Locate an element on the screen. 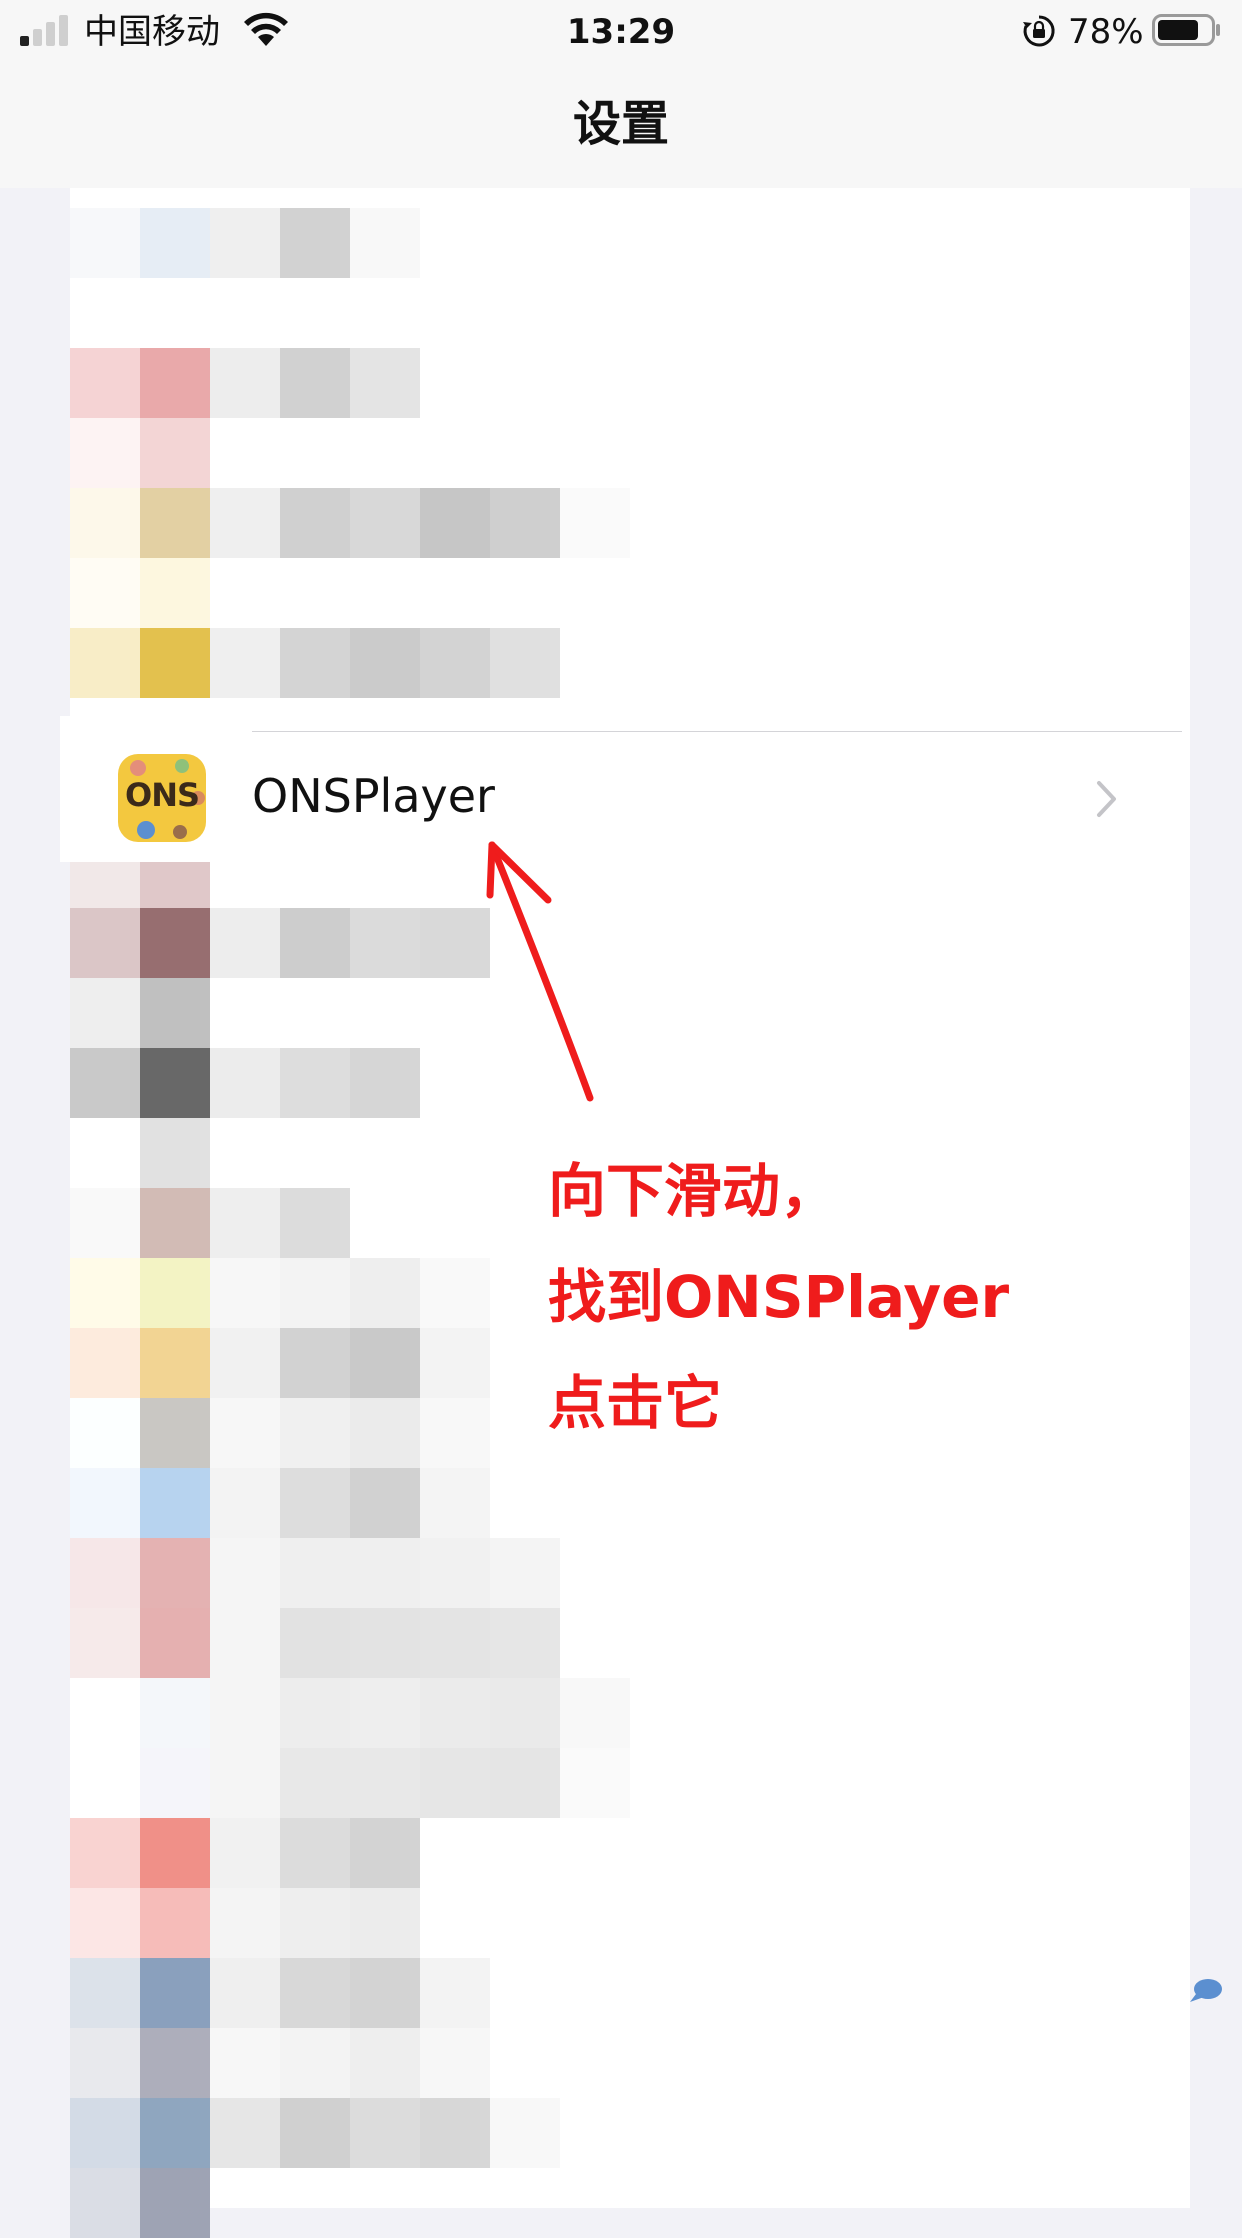 Image resolution: width=1242 pixels, height=2238 pixels. chat-bubble-icon is located at coordinates (1206, 1990).